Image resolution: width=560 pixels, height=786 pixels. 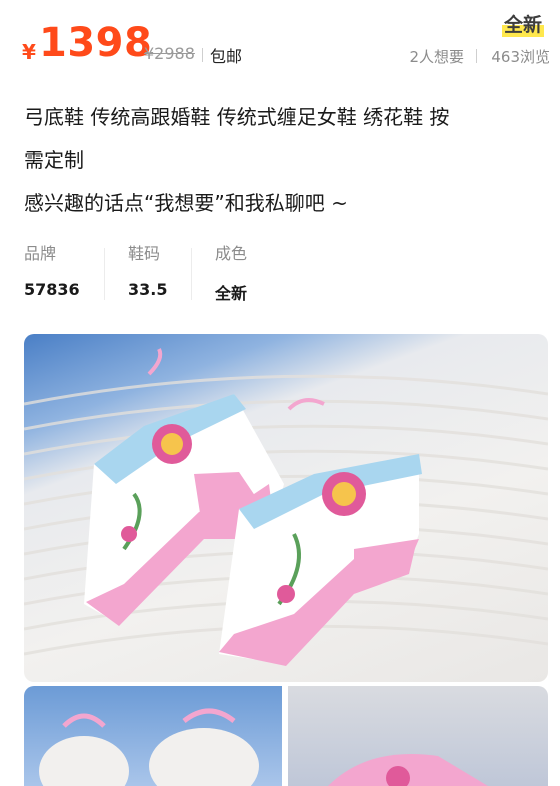 What do you see at coordinates (279, 275) in the screenshot?
I see `attribute-list: 品牌 57836 鞋码 33.5 成色 全新` at bounding box center [279, 275].